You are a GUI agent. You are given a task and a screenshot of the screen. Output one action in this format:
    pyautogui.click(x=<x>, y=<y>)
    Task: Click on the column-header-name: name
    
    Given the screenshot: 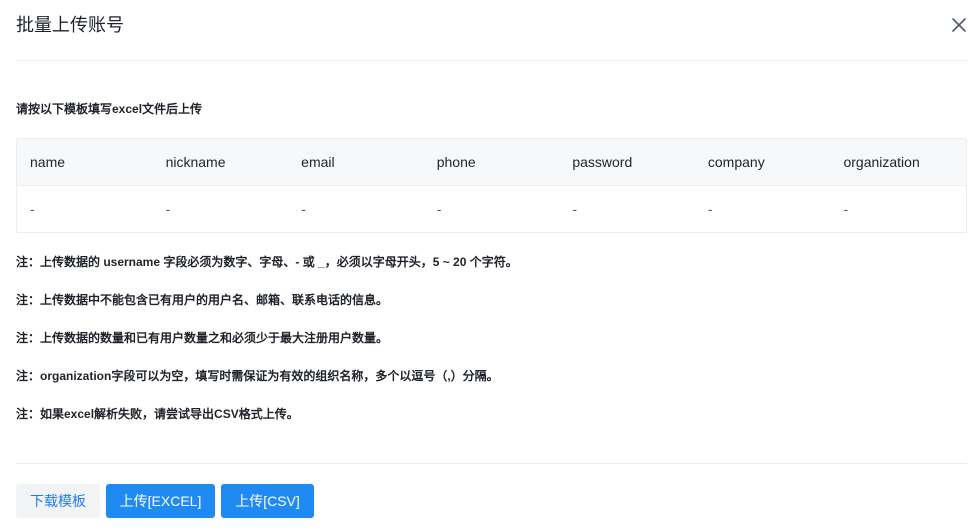 What is the action you would take?
    pyautogui.click(x=48, y=162)
    